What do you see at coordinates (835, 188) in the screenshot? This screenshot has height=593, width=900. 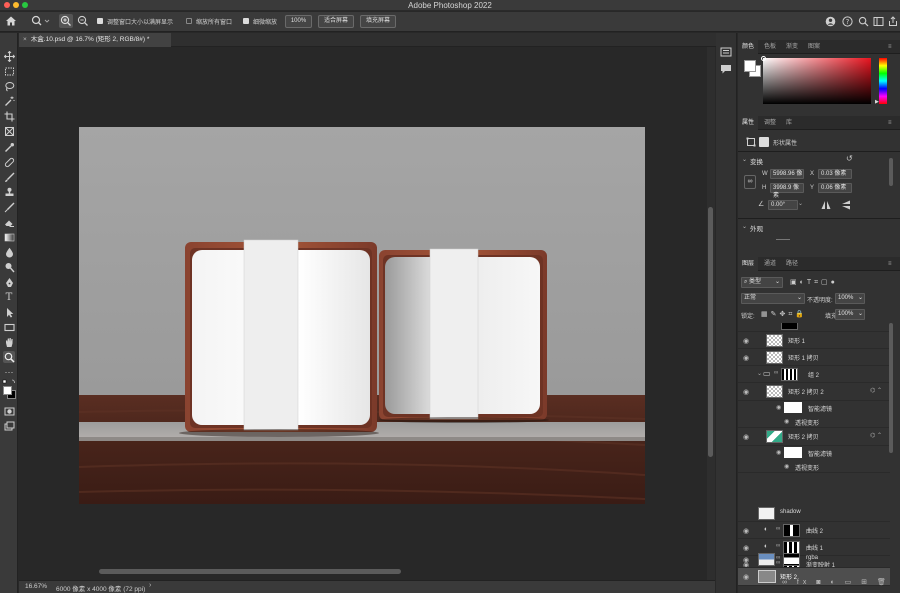 I see `y-input: 0.06 像素` at bounding box center [835, 188].